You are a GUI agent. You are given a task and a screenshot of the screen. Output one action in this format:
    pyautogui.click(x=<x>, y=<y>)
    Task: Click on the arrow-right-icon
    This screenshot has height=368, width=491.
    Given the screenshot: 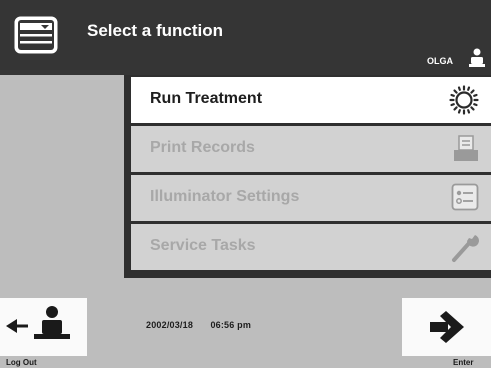 What is the action you would take?
    pyautogui.click(x=447, y=327)
    